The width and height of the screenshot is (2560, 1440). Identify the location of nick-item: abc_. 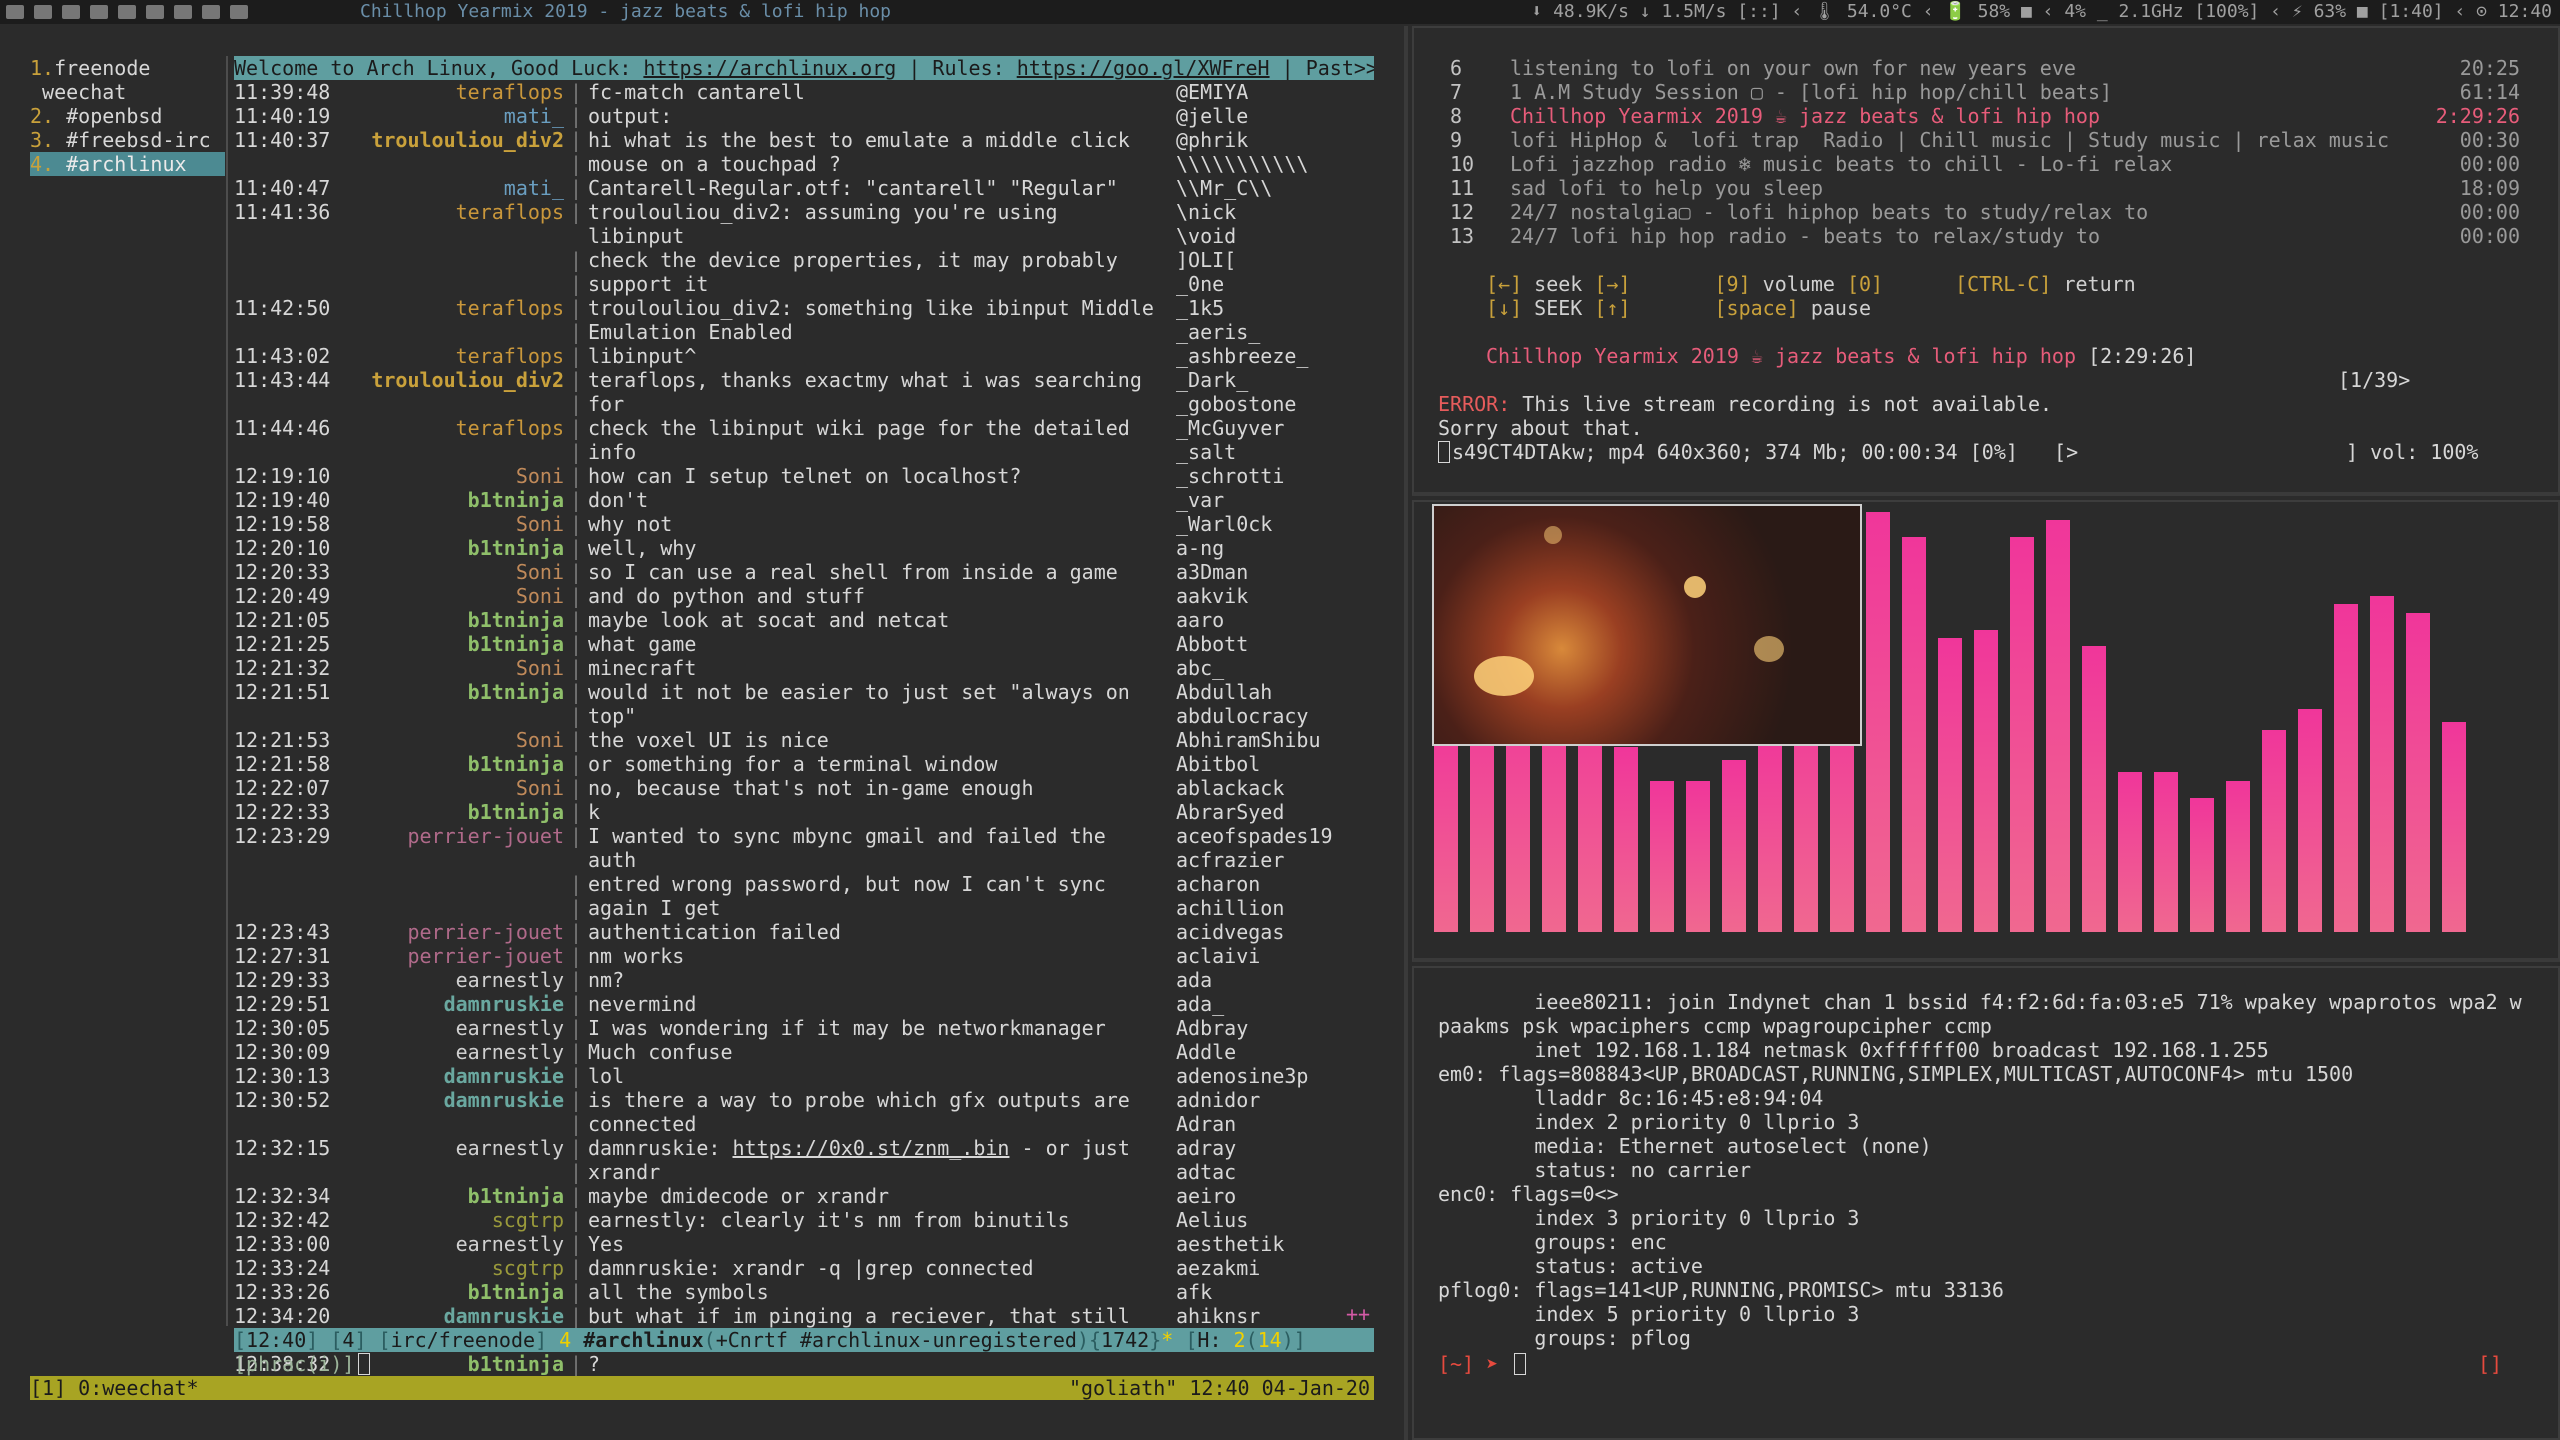
(1271, 668).